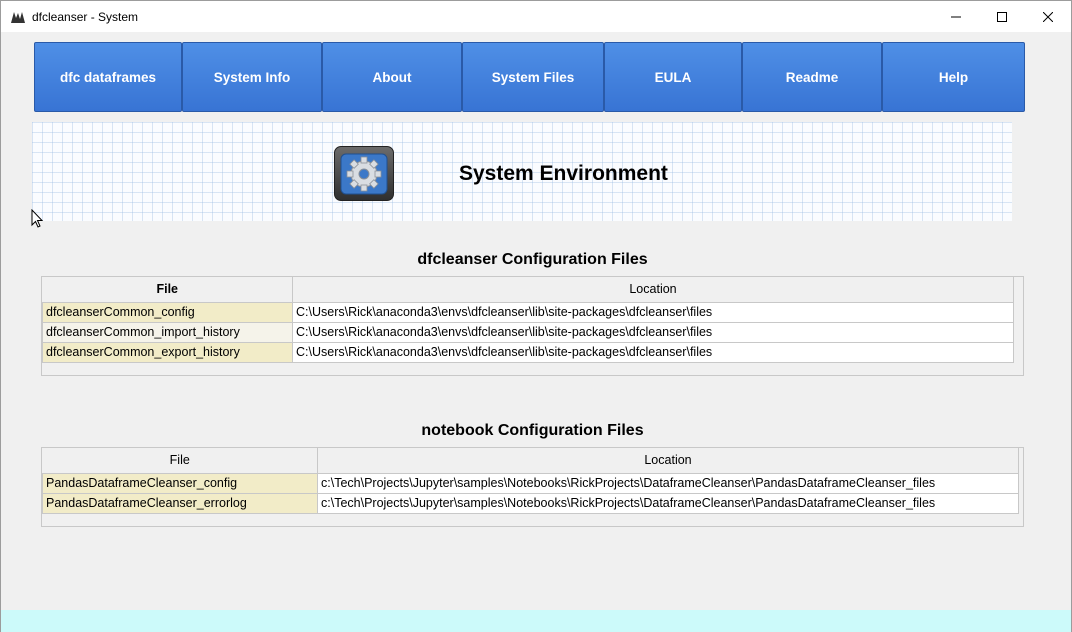 The height and width of the screenshot is (632, 1072). I want to click on dfc-config-title: dfcleanser Configuration Files, so click(532, 259).